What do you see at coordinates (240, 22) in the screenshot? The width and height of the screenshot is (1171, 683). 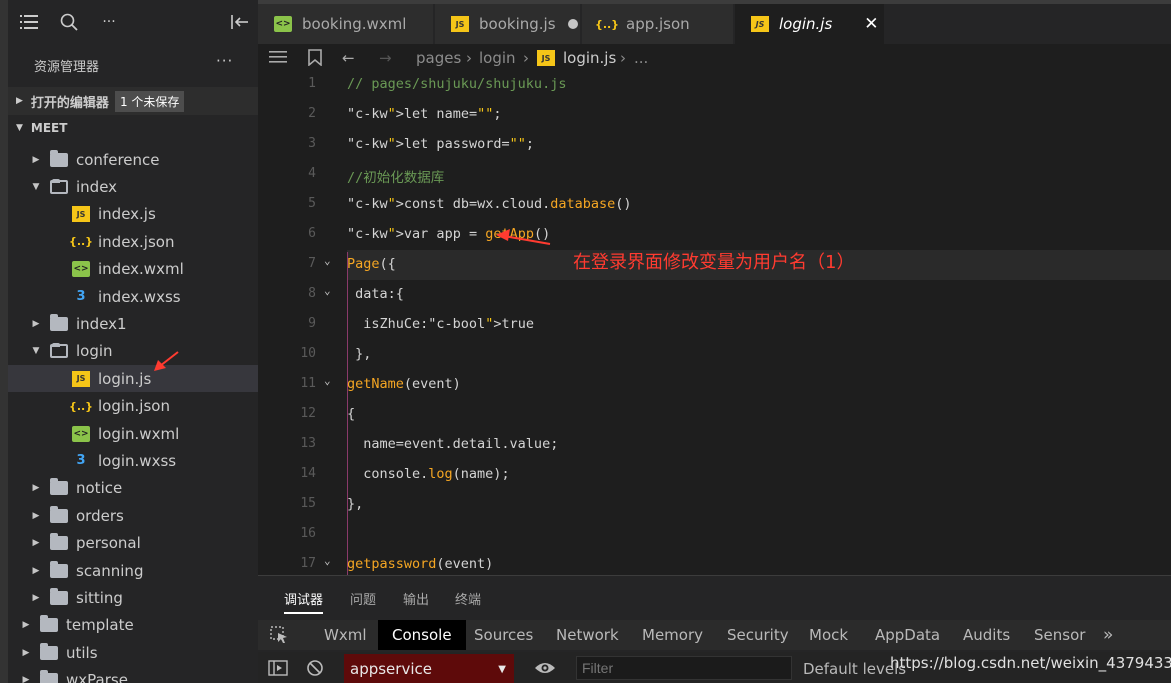 I see `collapse-sidebar-icon` at bounding box center [240, 22].